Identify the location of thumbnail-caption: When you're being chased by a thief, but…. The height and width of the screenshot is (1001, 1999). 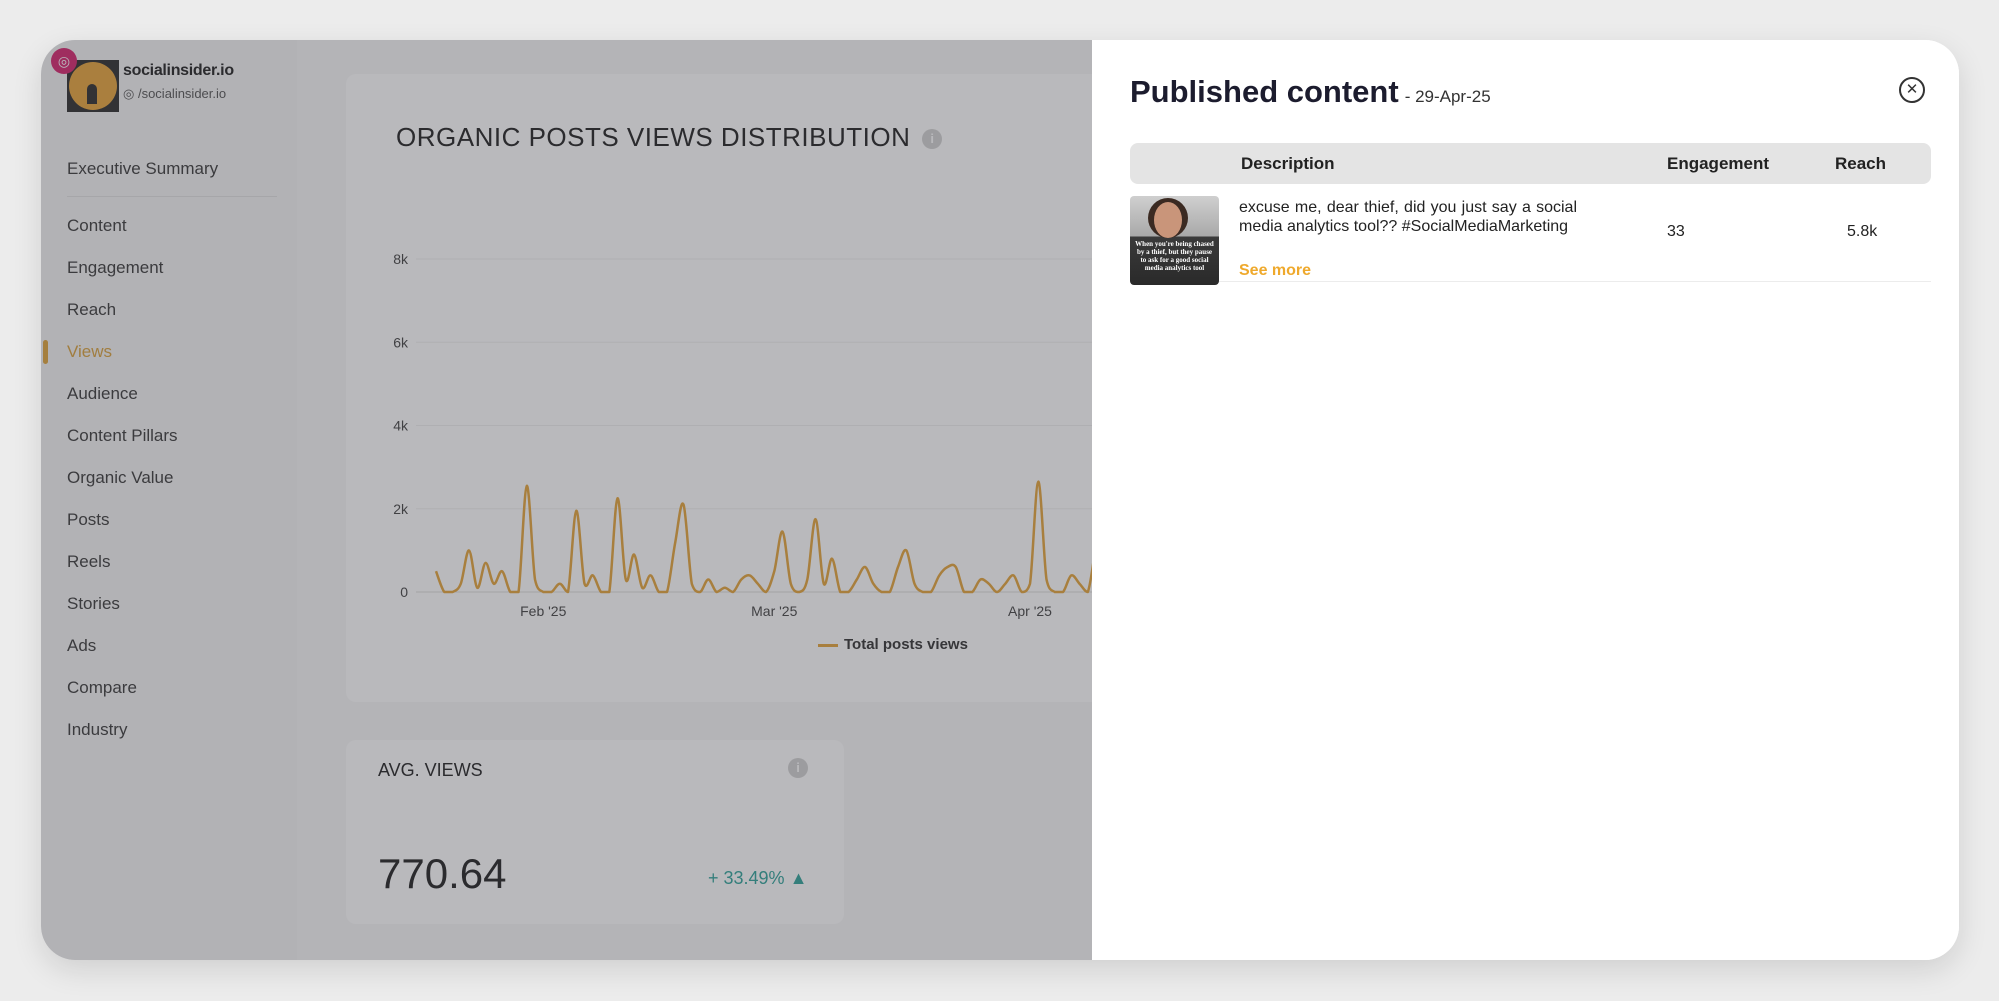
(1174, 256).